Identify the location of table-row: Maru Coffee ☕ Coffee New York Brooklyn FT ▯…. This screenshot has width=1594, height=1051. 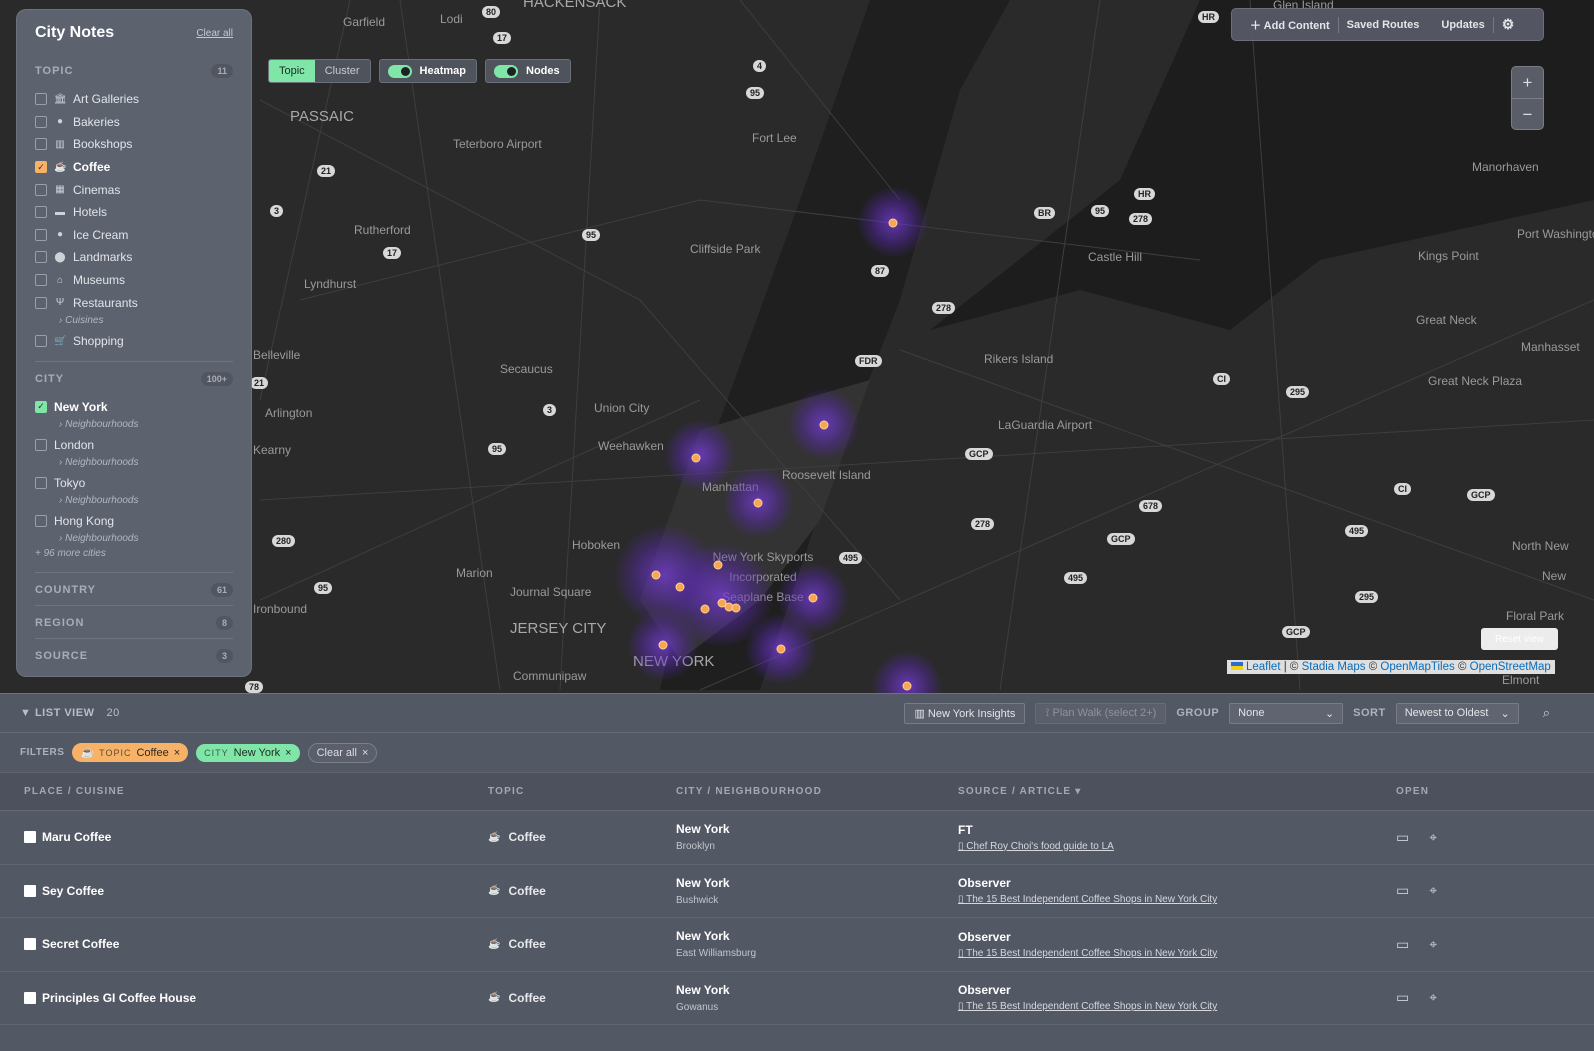
(797, 838).